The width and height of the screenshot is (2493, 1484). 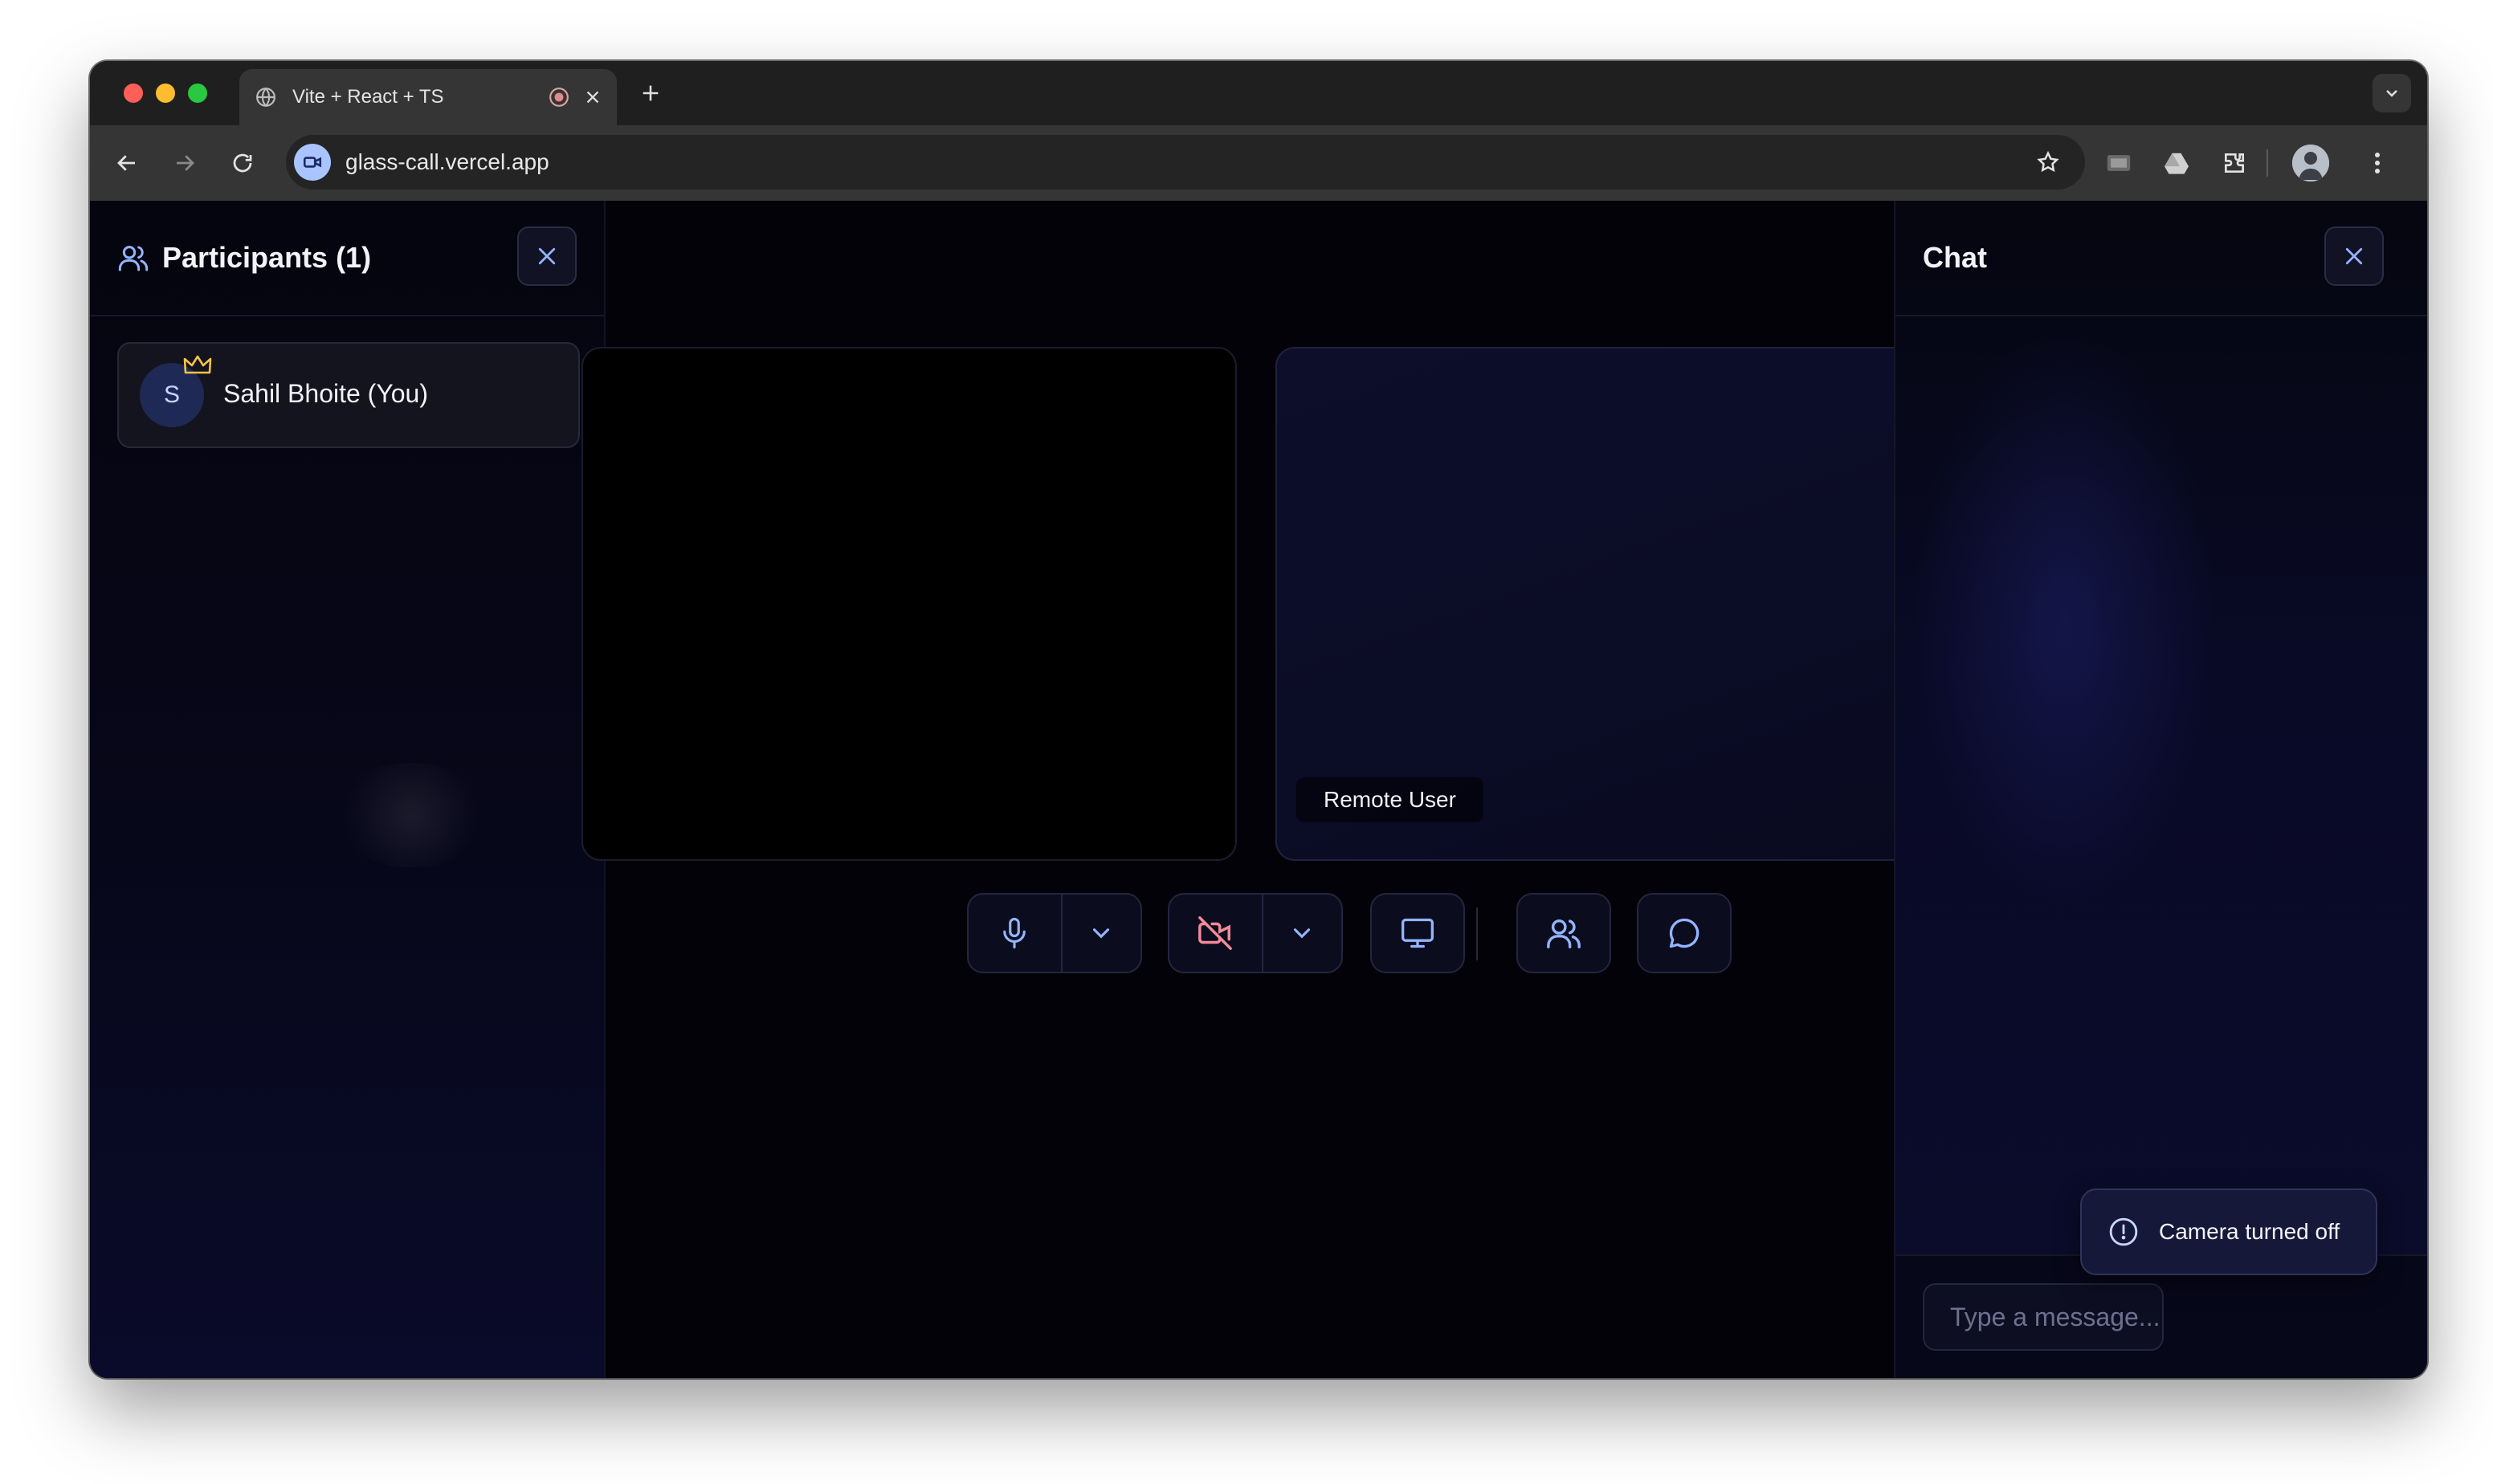 I want to click on browser-tab: Vite + React + TS, so click(x=428, y=97).